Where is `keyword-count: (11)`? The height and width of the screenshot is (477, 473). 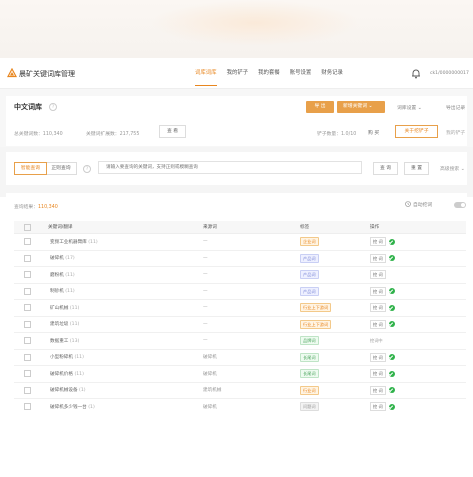 keyword-count: (11) is located at coordinates (70, 292).